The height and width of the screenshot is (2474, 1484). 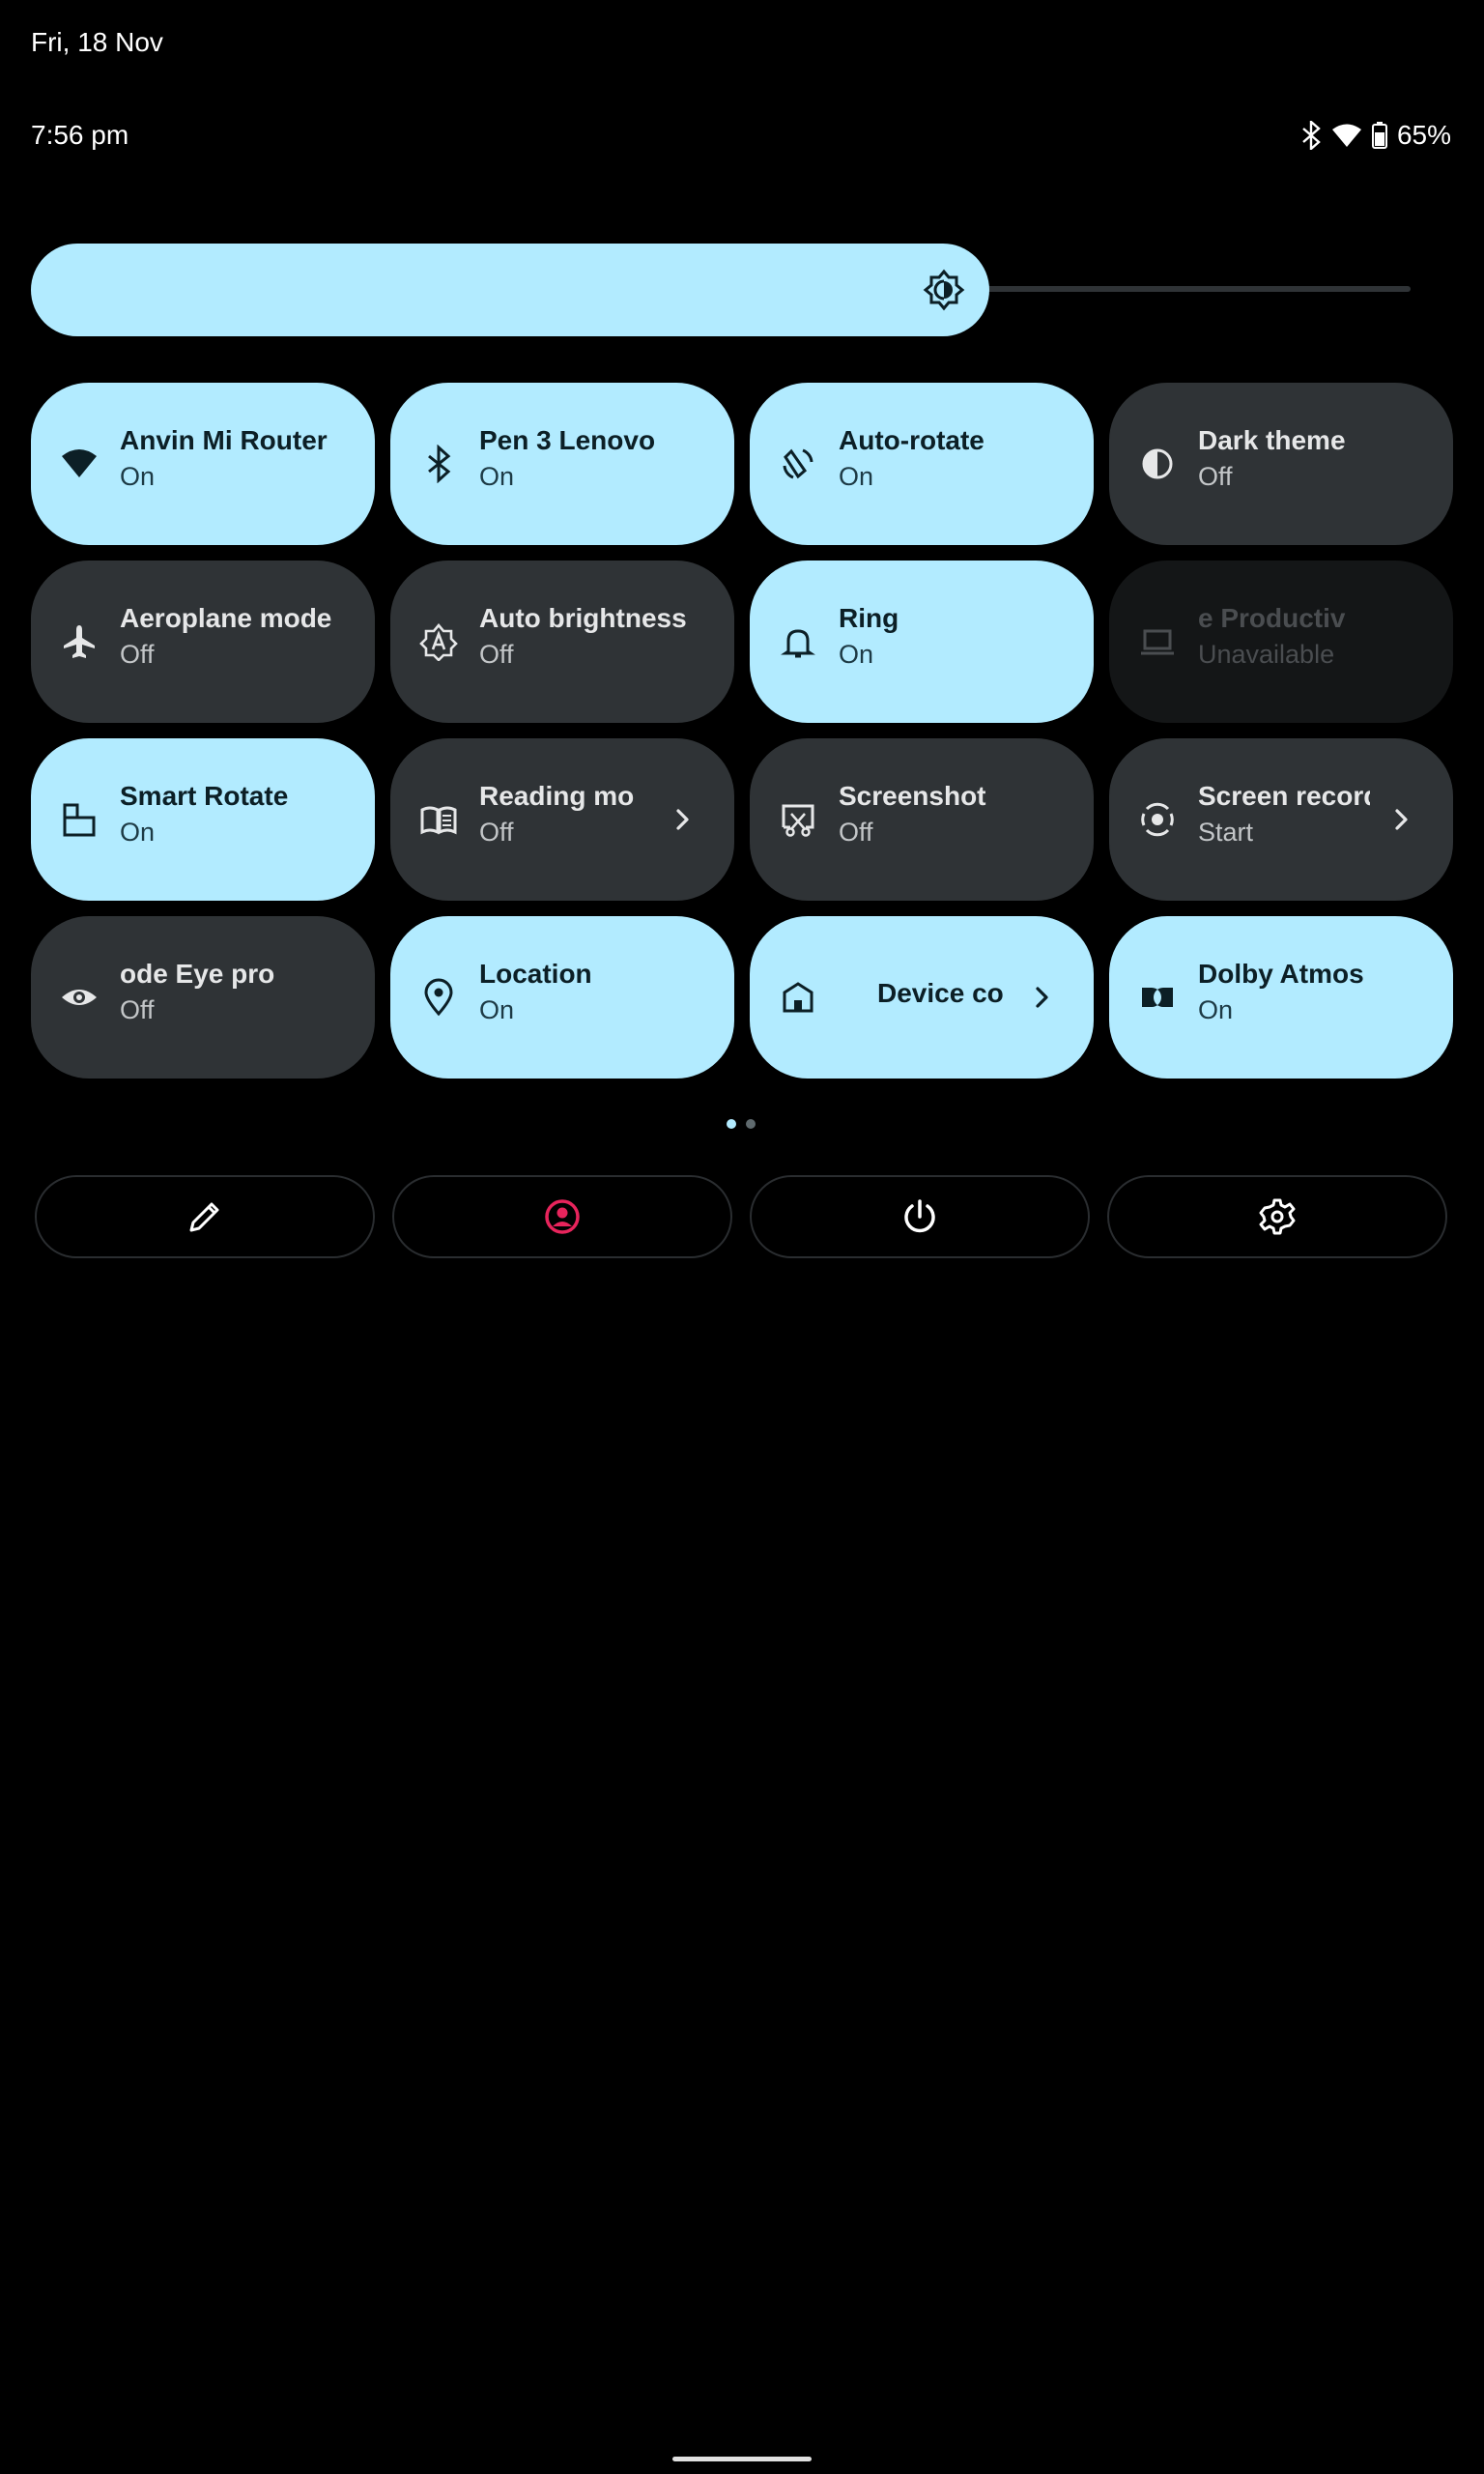 What do you see at coordinates (1272, 618) in the screenshot?
I see `tile-title: e Productiv` at bounding box center [1272, 618].